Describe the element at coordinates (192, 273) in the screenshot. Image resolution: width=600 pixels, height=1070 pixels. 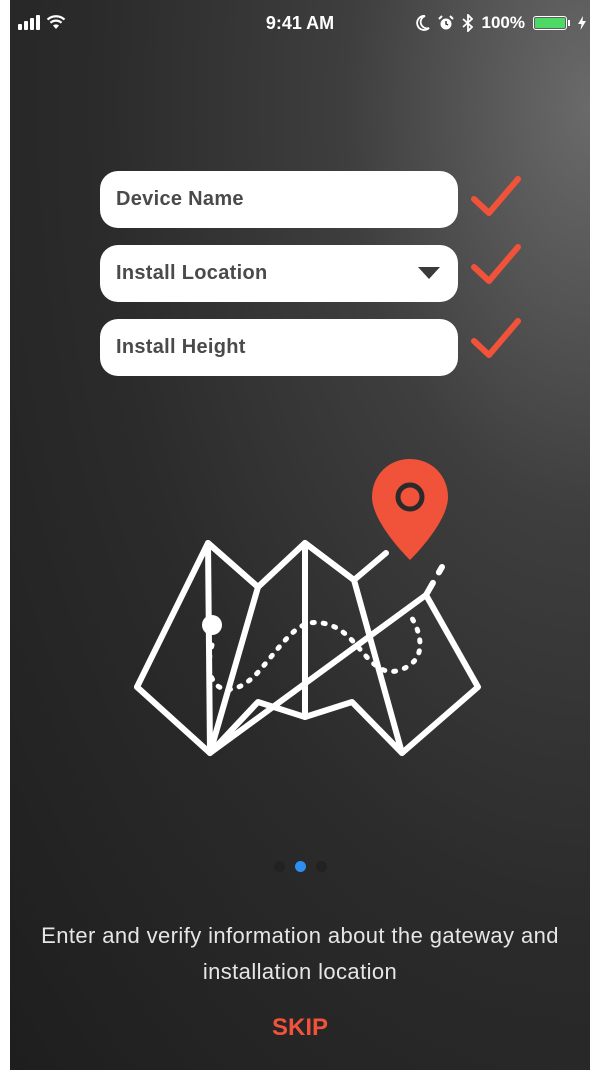
I see `field-label: Install Location` at that location.